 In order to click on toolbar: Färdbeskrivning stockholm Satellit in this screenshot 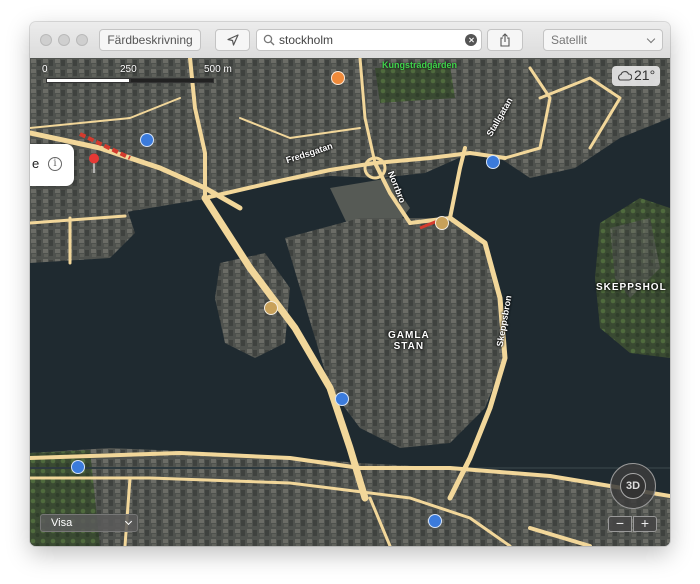, I will do `click(350, 40)`.